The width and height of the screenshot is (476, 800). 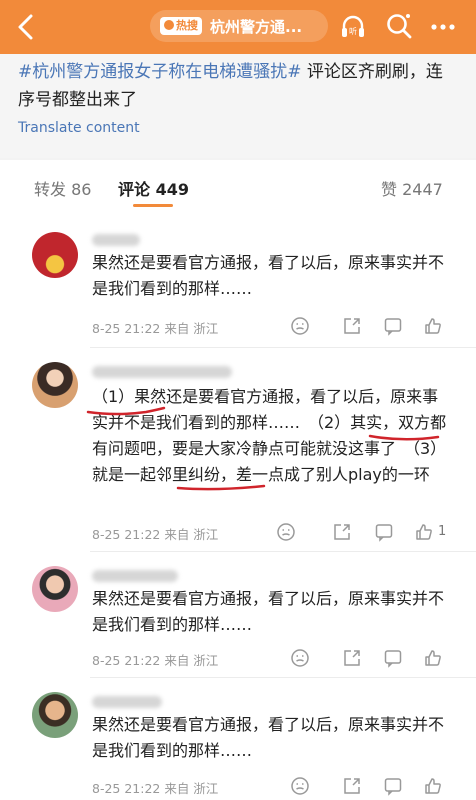 I want to click on active-tab-indicator, so click(x=153, y=205).